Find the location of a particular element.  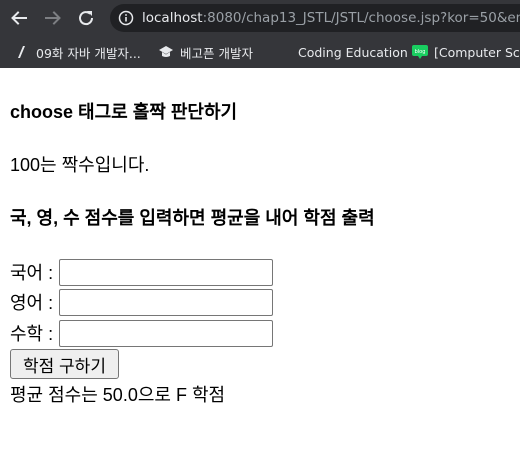

bookmark-label: [Computer Scie is located at coordinates (477, 52).